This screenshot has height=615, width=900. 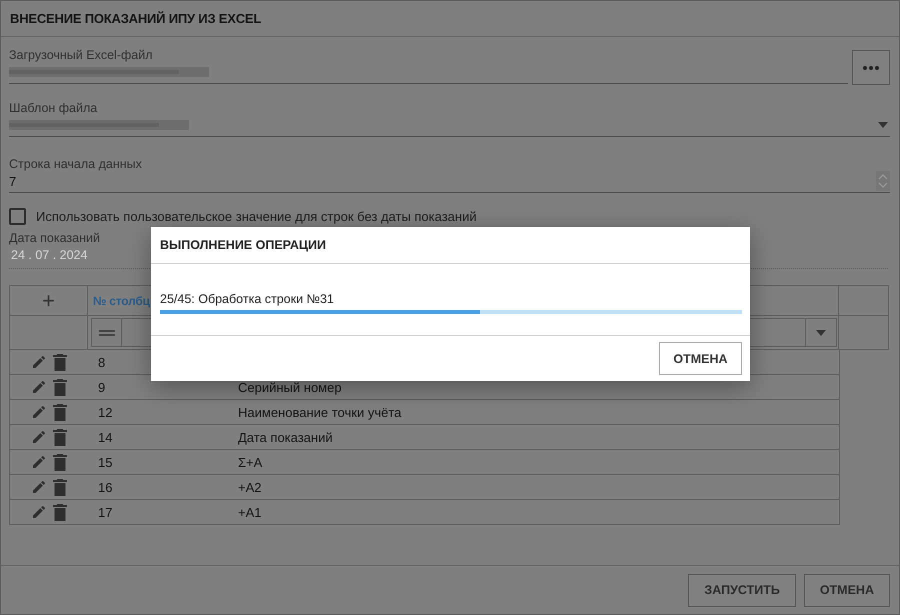 What do you see at coordinates (428, 65) in the screenshot?
I see `file-input: Загрузочный Excel-файл` at bounding box center [428, 65].